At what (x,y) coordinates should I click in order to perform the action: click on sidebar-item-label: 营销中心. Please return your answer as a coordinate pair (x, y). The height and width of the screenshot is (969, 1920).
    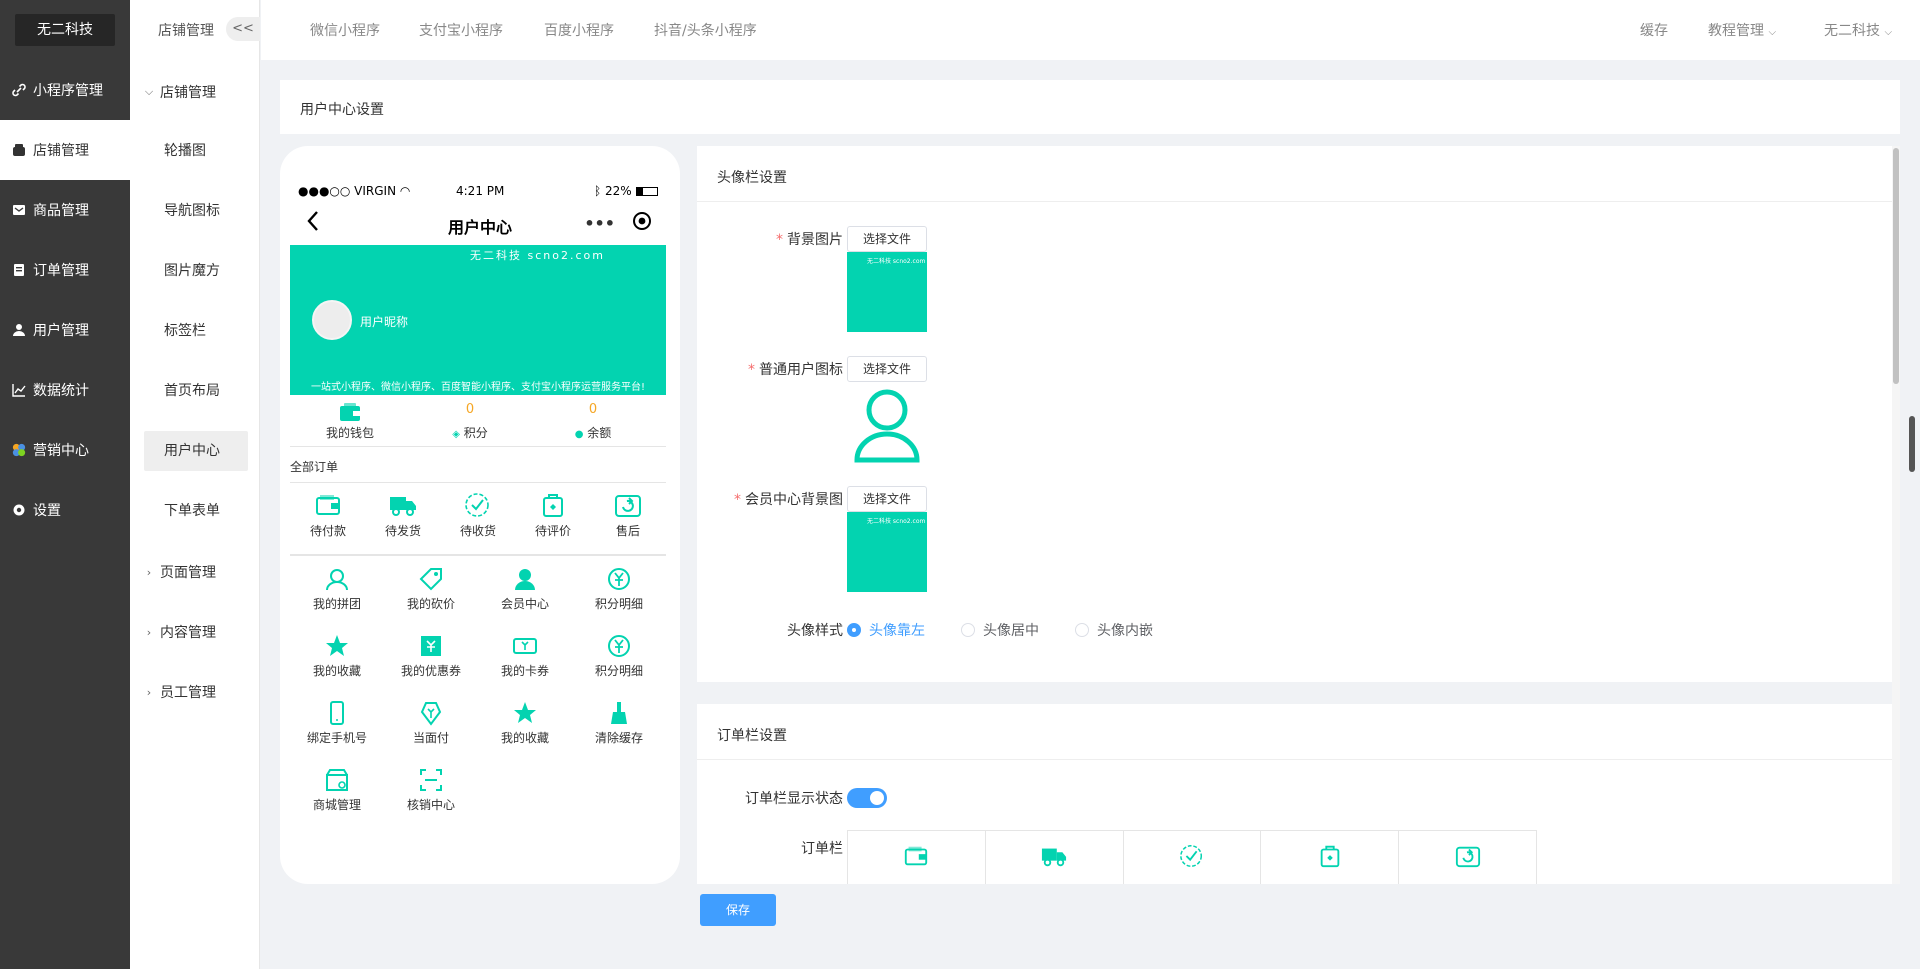
    Looking at the image, I should click on (61, 451).